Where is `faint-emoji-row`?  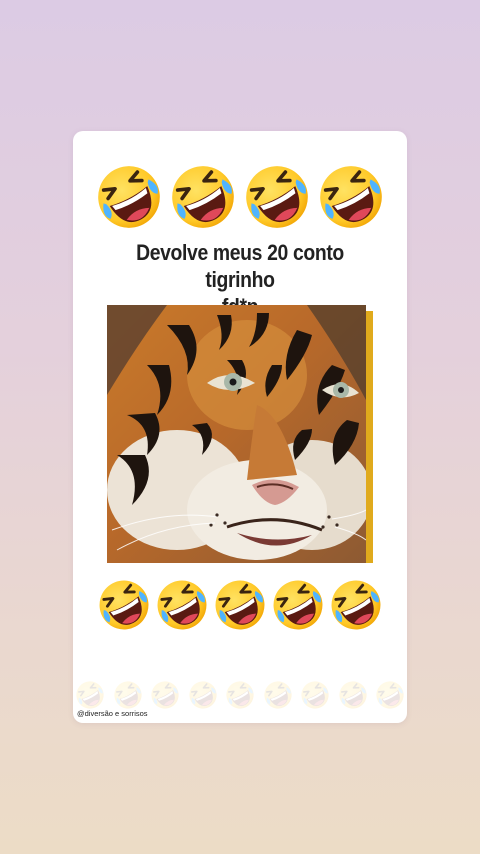 faint-emoji-row is located at coordinates (240, 695).